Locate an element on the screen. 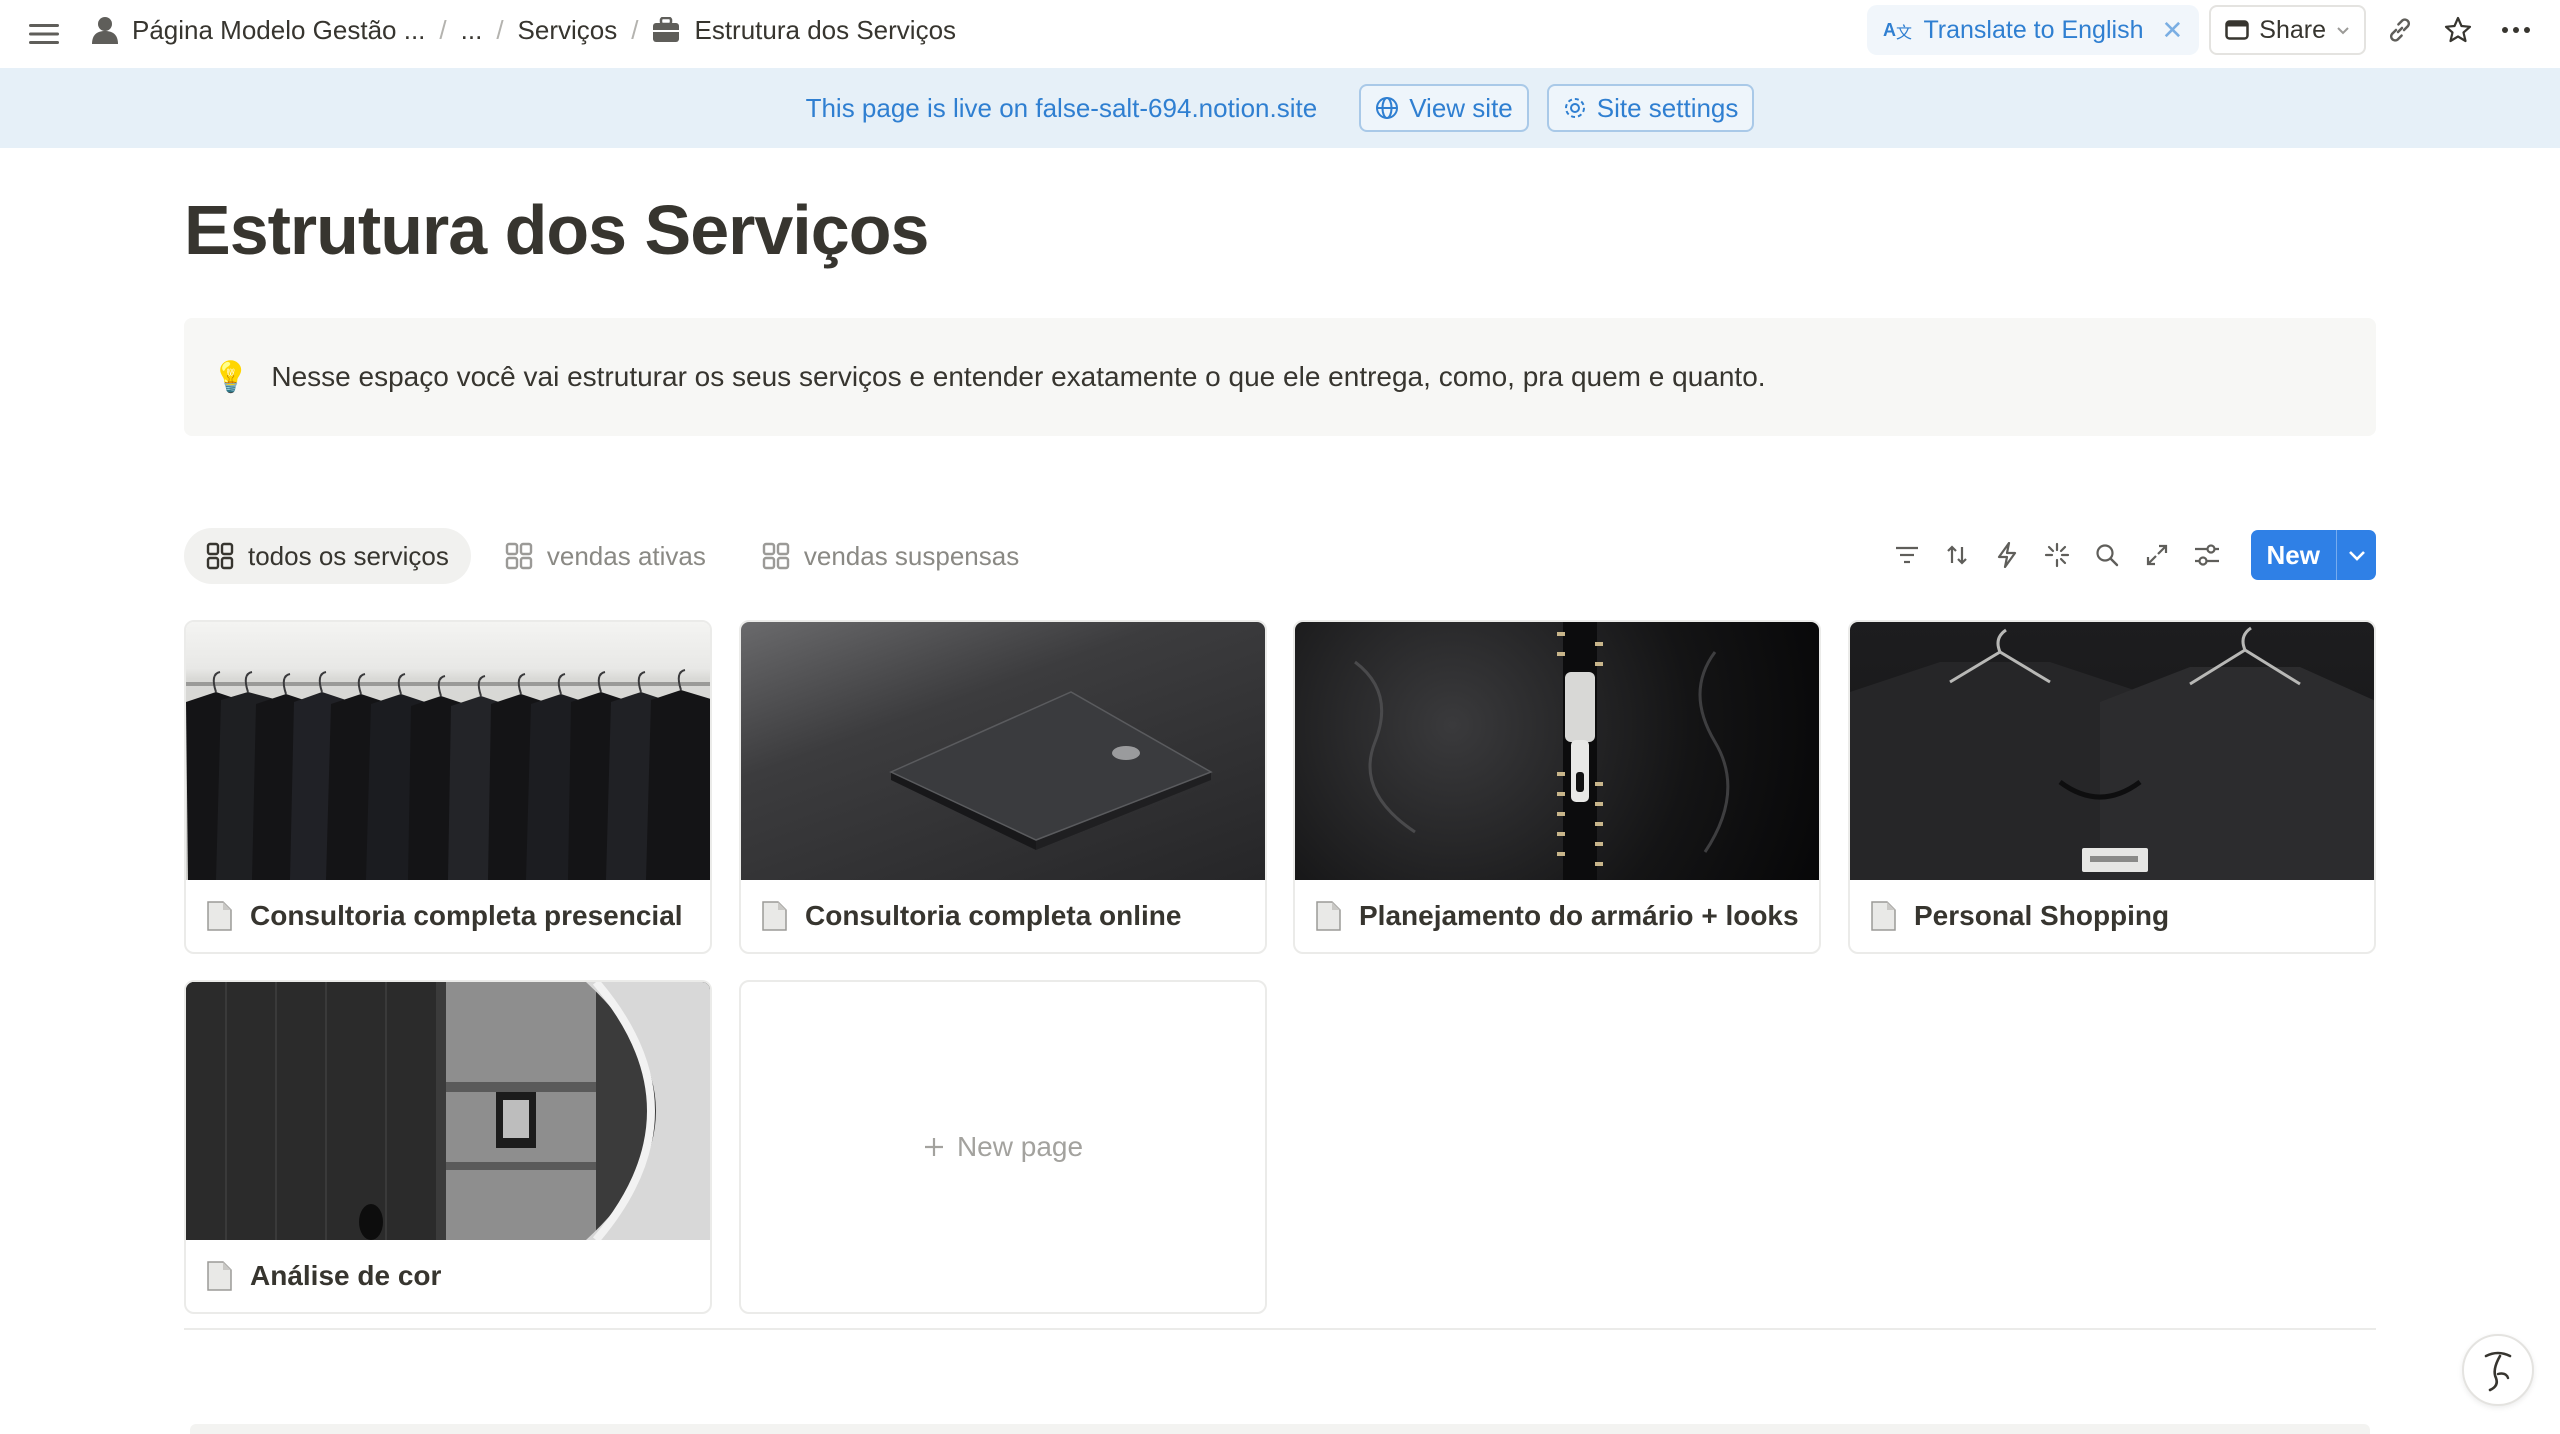 The height and width of the screenshot is (1434, 2560). new-page-label-row: New page is located at coordinates (1003, 1147).